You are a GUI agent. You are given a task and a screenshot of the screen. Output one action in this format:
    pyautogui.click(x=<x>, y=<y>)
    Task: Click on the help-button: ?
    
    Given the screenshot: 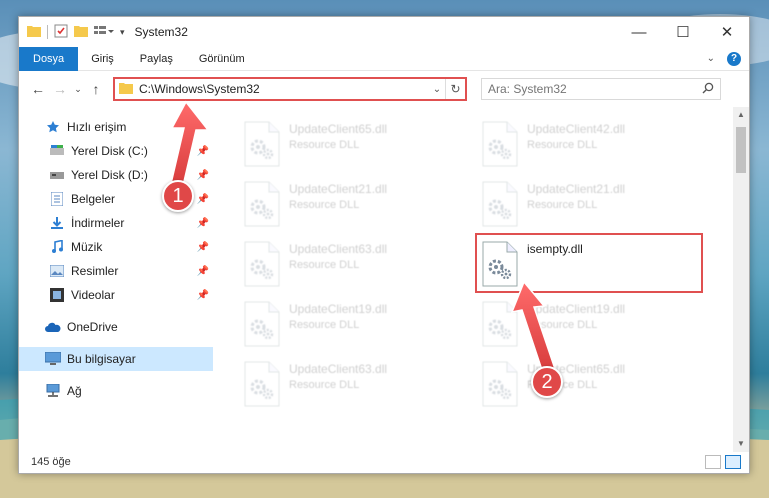 What is the action you would take?
    pyautogui.click(x=734, y=58)
    